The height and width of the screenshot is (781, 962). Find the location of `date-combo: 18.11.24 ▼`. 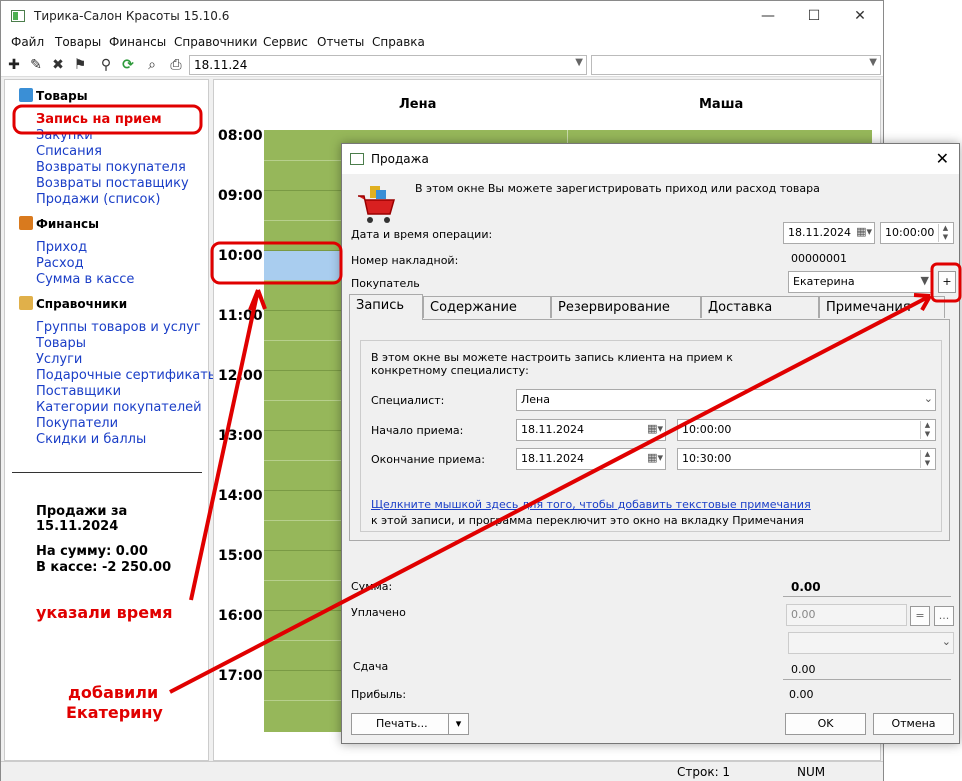

date-combo: 18.11.24 ▼ is located at coordinates (388, 65).